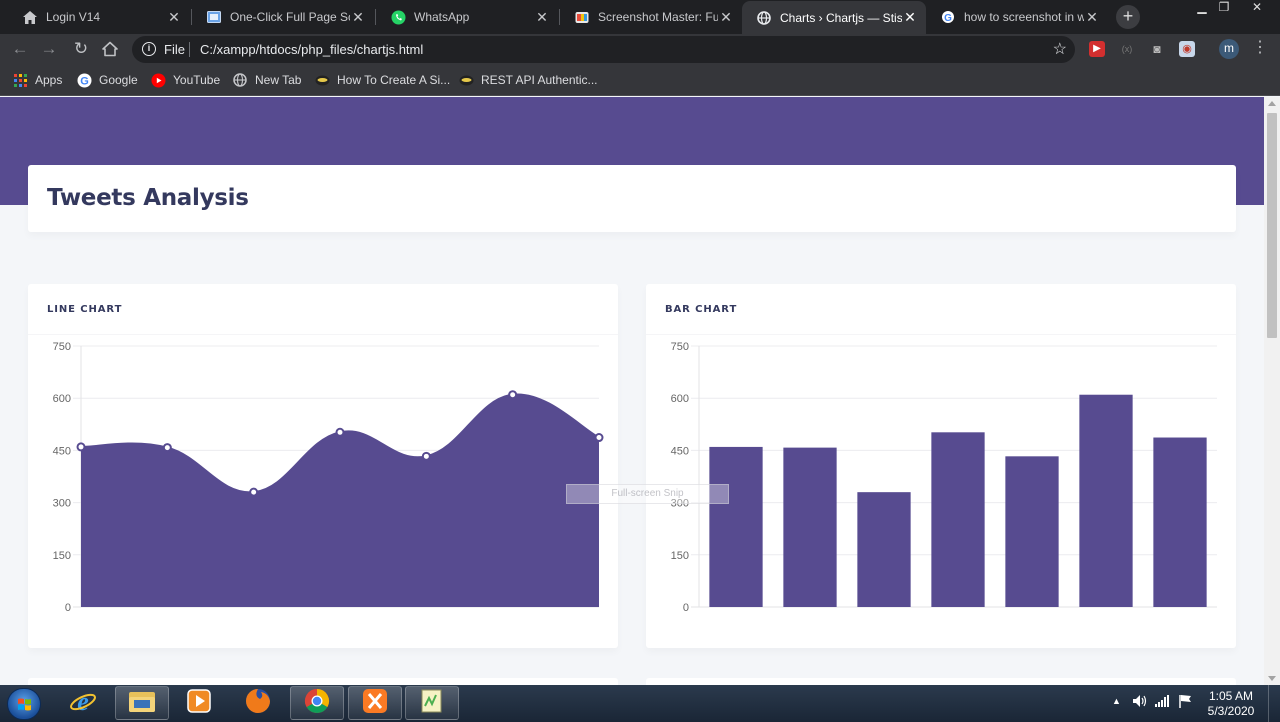  What do you see at coordinates (658, 17) in the screenshot?
I see `tab-title: Screenshot Master: Full P` at bounding box center [658, 17].